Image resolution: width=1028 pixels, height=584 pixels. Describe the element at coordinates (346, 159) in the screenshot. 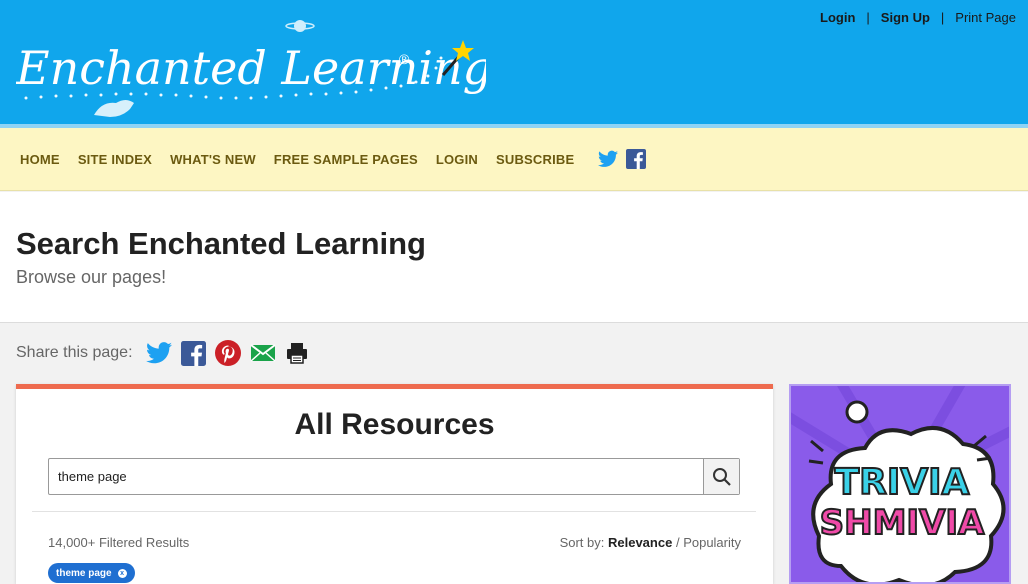

I see `nav-free-sample-pages: FREE SAMPLE PAGES` at that location.